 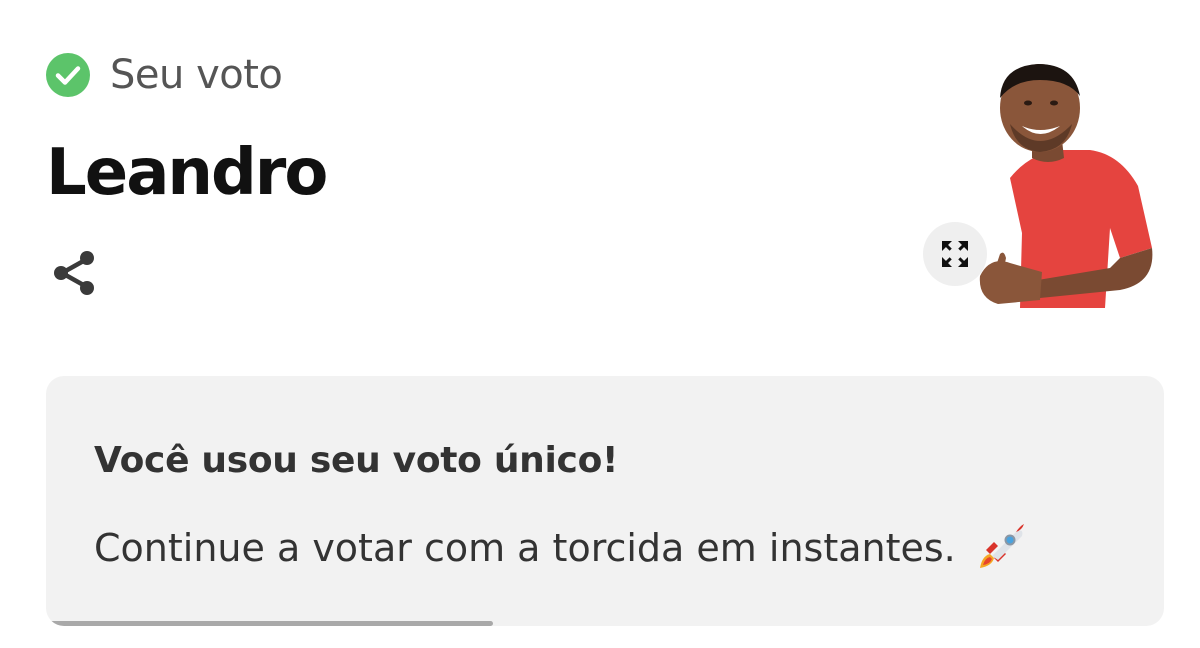 What do you see at coordinates (196, 75) in the screenshot?
I see `vote-label: Seu voto` at bounding box center [196, 75].